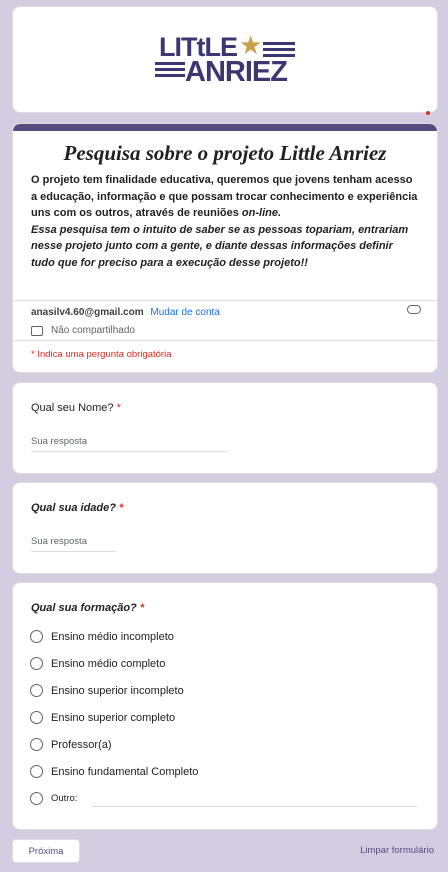 The image size is (448, 872). What do you see at coordinates (225, 771) in the screenshot?
I see `option-ensino-fundamental-completo: Ensino fundamental Completo` at bounding box center [225, 771].